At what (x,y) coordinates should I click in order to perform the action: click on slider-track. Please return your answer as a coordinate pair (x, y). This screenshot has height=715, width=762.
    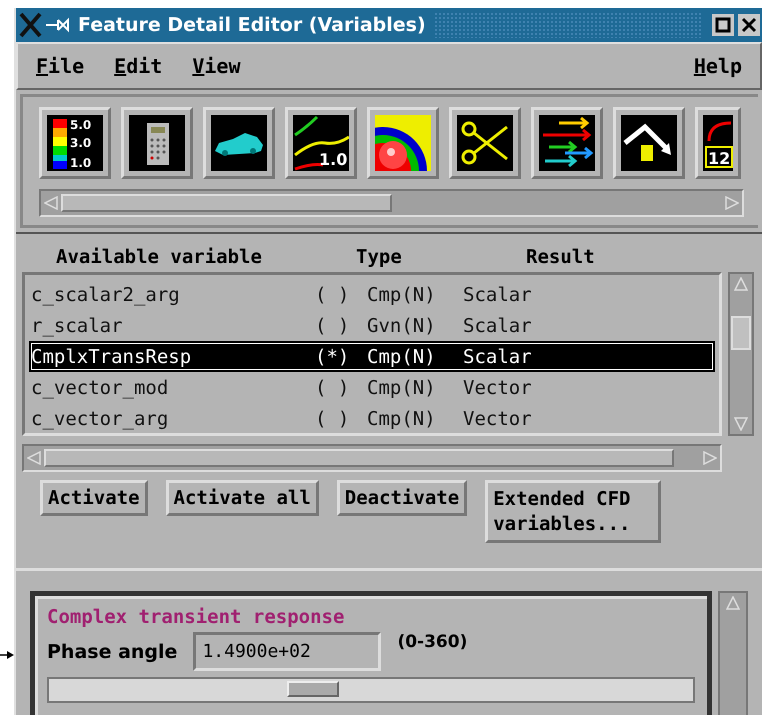
    Looking at the image, I should click on (371, 690).